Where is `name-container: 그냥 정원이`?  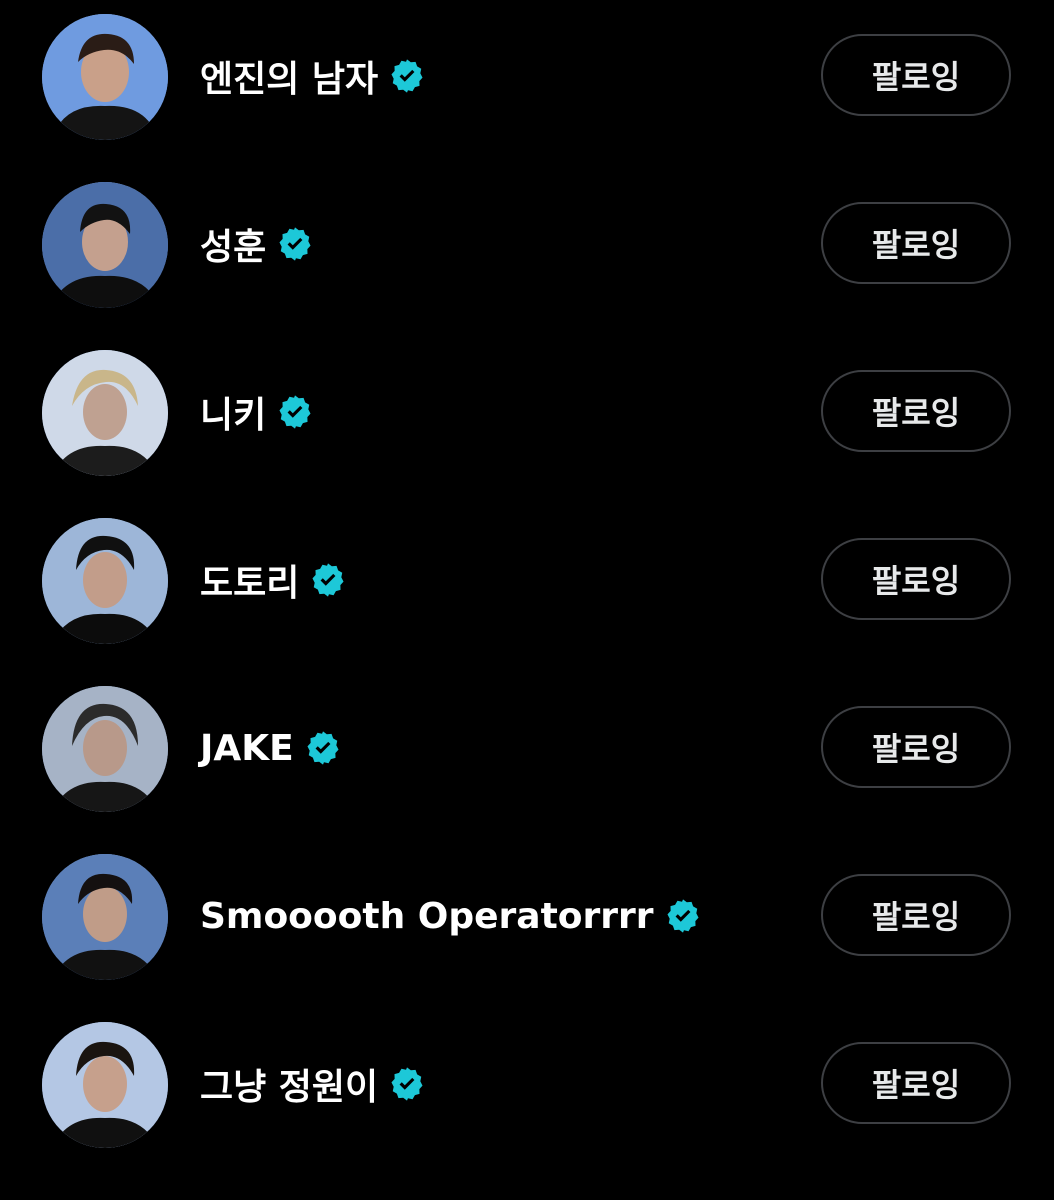
name-container: 그냥 정원이 is located at coordinates (313, 1084).